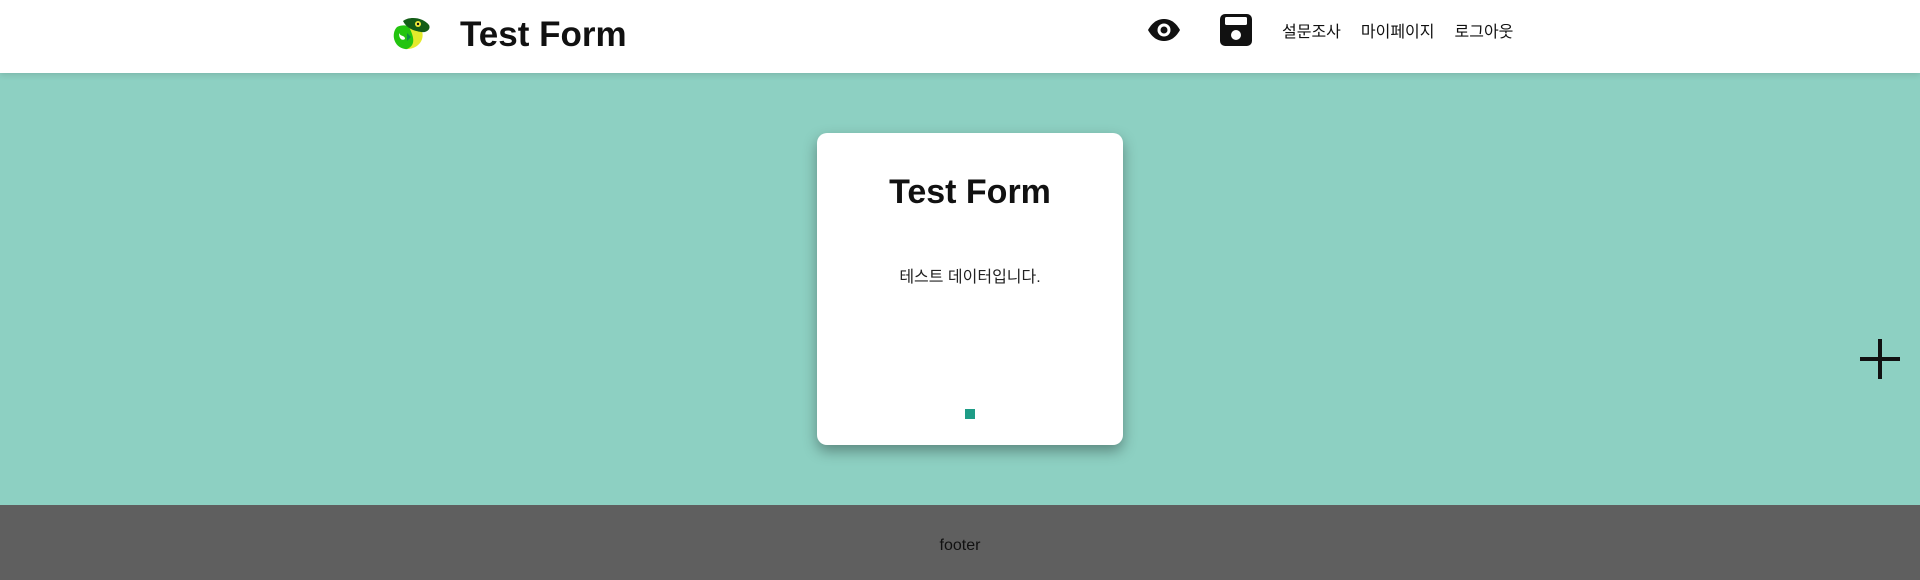 The height and width of the screenshot is (580, 1920). I want to click on footer: footer, so click(960, 542).